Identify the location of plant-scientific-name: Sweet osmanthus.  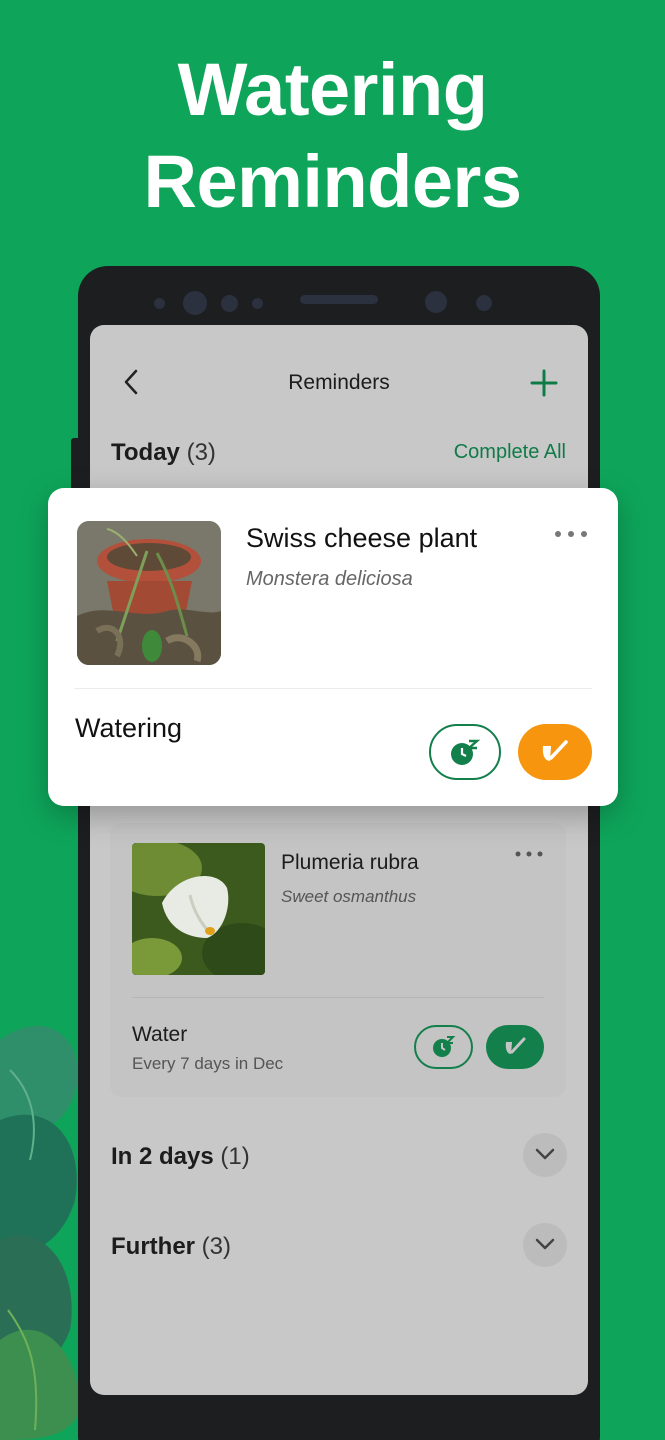
(349, 896).